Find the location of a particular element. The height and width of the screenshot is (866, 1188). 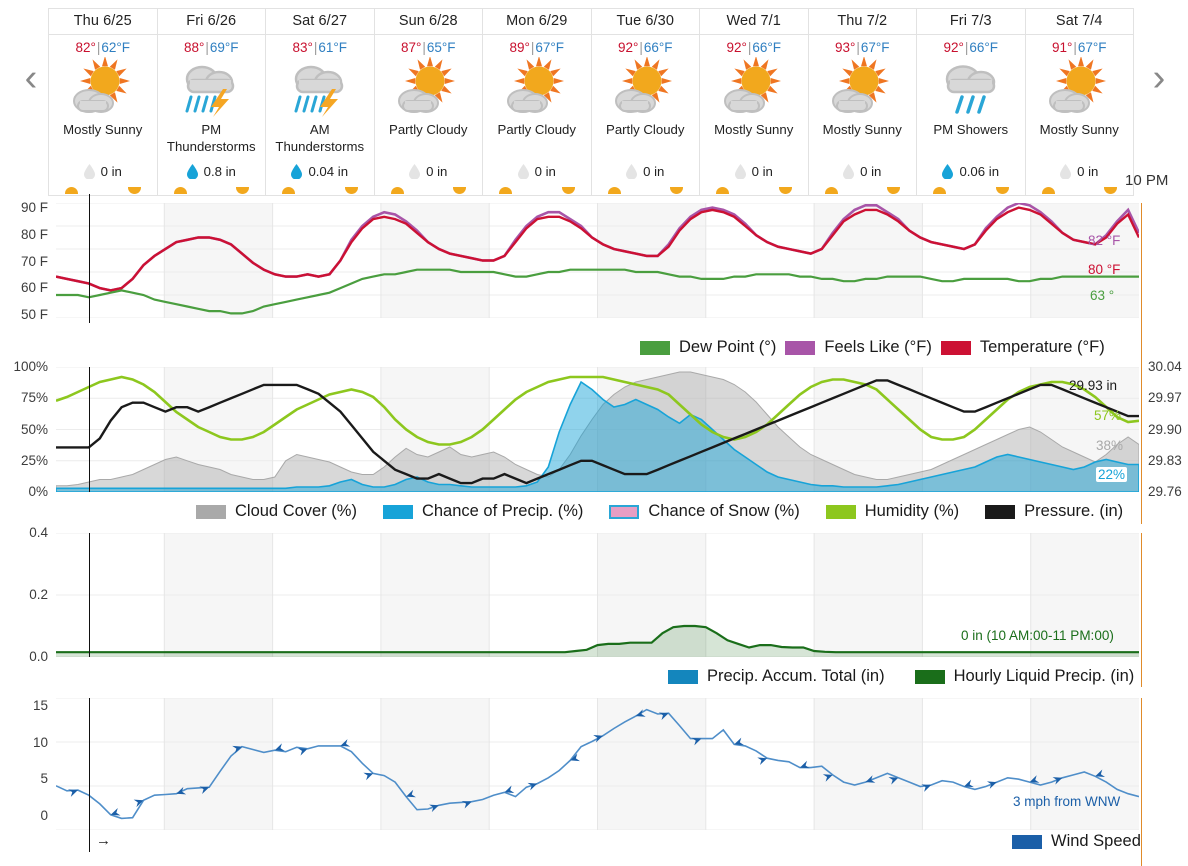

legend-swatch is located at coordinates (1027, 841).